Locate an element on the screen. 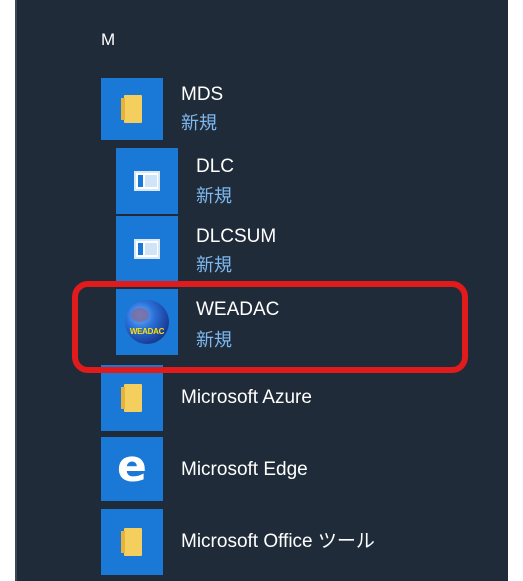 The image size is (523, 581). dlcsum-tile is located at coordinates (147, 249).